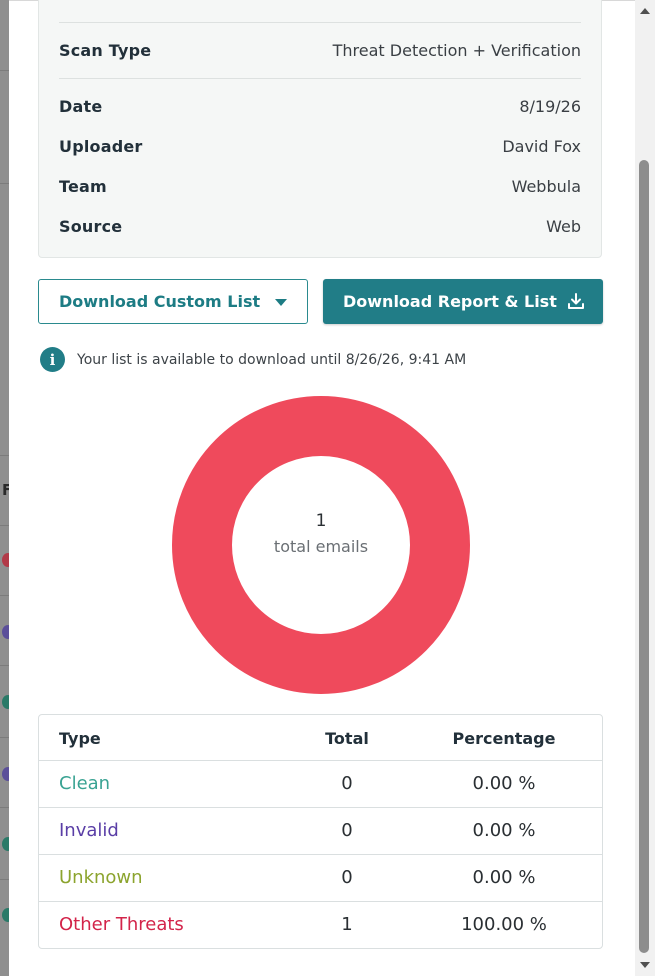 The width and height of the screenshot is (655, 977). What do you see at coordinates (52, 359) in the screenshot?
I see `info-icon: i` at bounding box center [52, 359].